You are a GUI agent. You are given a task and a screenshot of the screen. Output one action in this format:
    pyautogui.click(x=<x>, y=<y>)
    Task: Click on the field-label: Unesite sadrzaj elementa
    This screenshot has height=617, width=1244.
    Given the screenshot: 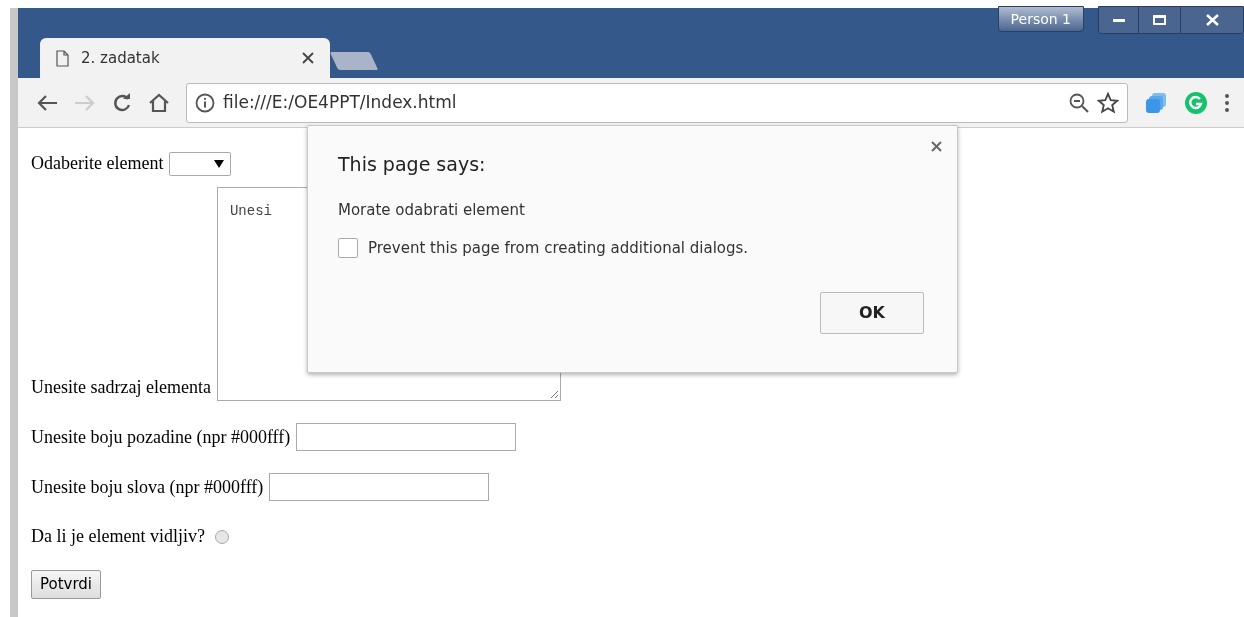 What is the action you would take?
    pyautogui.click(x=121, y=387)
    